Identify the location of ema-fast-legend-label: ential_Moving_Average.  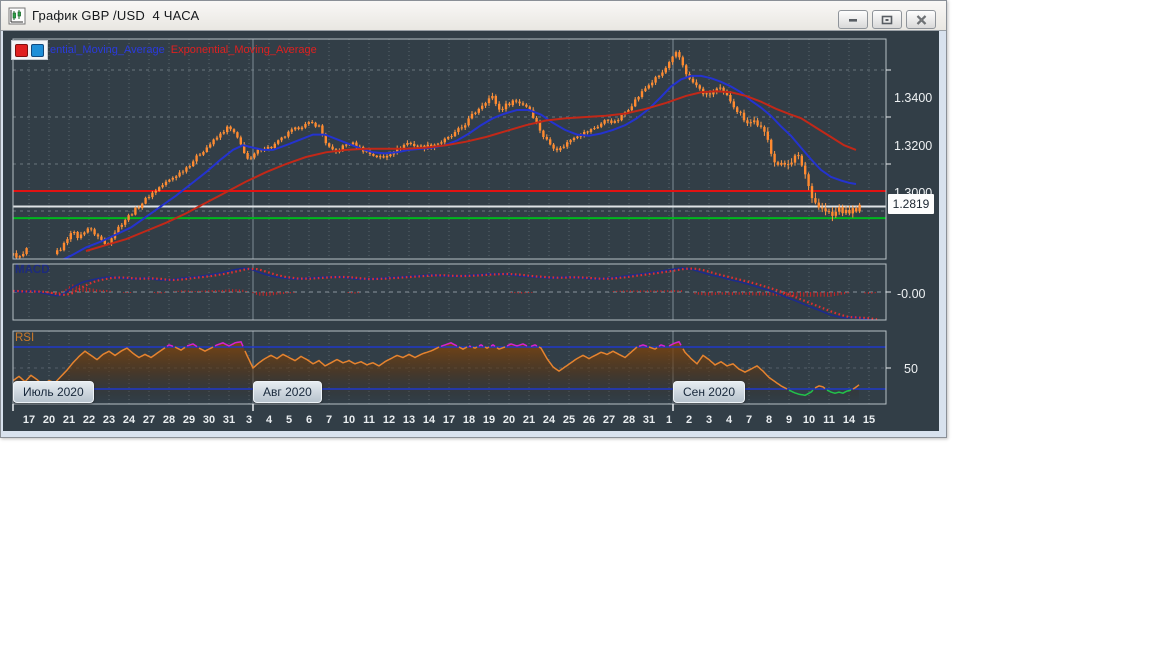
(107, 50).